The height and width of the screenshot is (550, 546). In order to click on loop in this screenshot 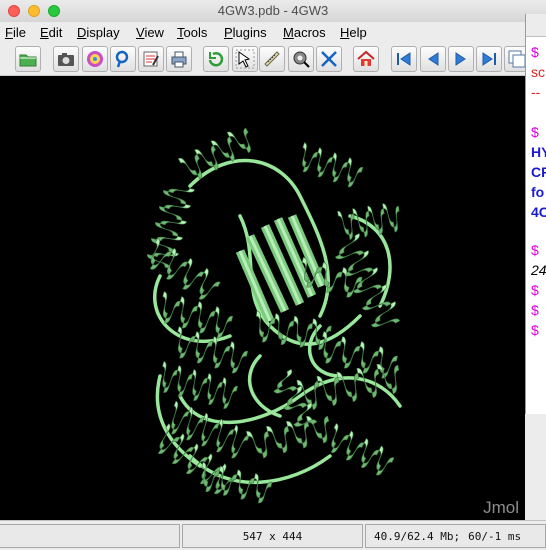, I will do `click(265, 386)`.